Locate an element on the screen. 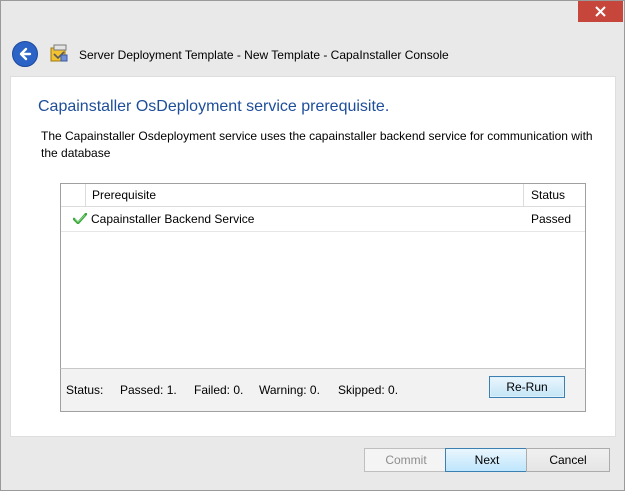 This screenshot has height=491, width=625. wizard-footer: Commit Next Cancel is located at coordinates (312, 462).